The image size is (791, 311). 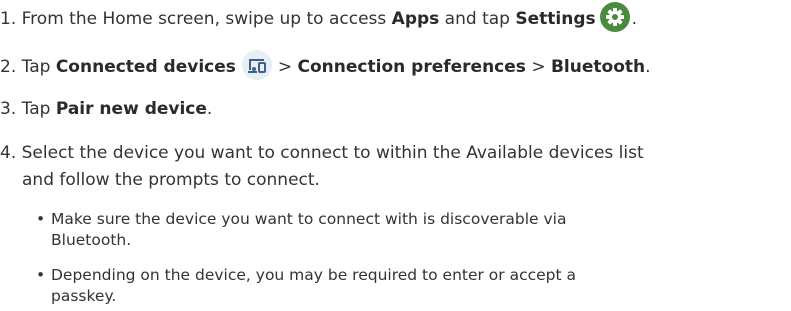 I want to click on bullet-1-continuation: Bluetooth., so click(x=91, y=240).